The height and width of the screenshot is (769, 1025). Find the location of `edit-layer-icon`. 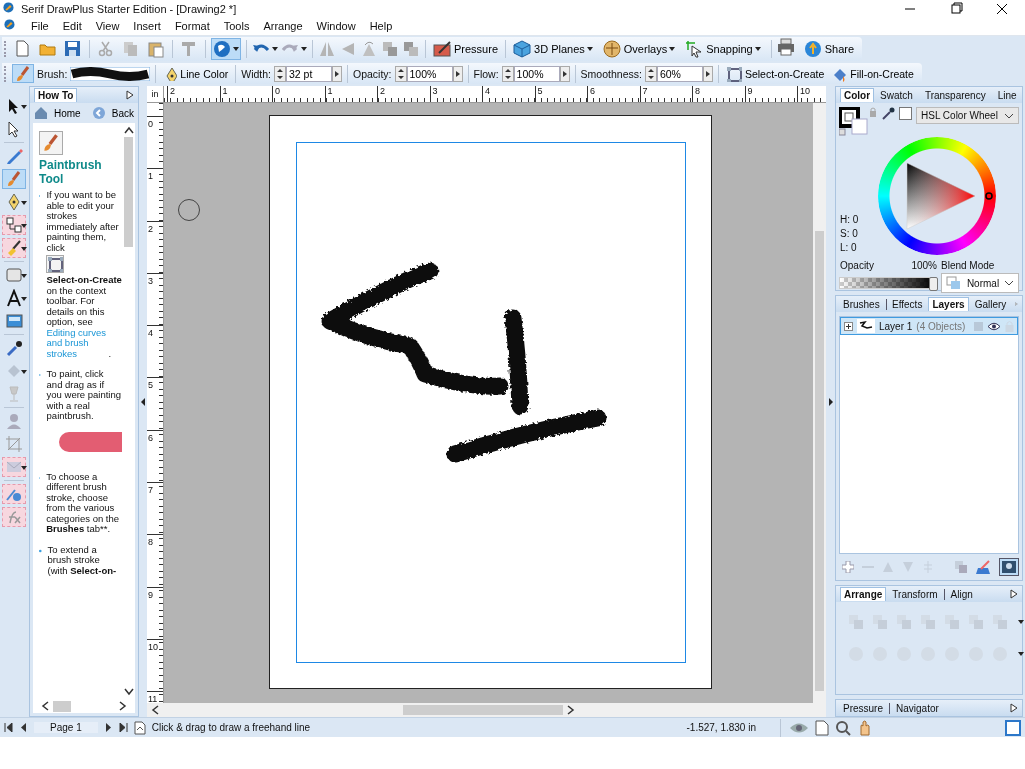

edit-layer-icon is located at coordinates (983, 567).